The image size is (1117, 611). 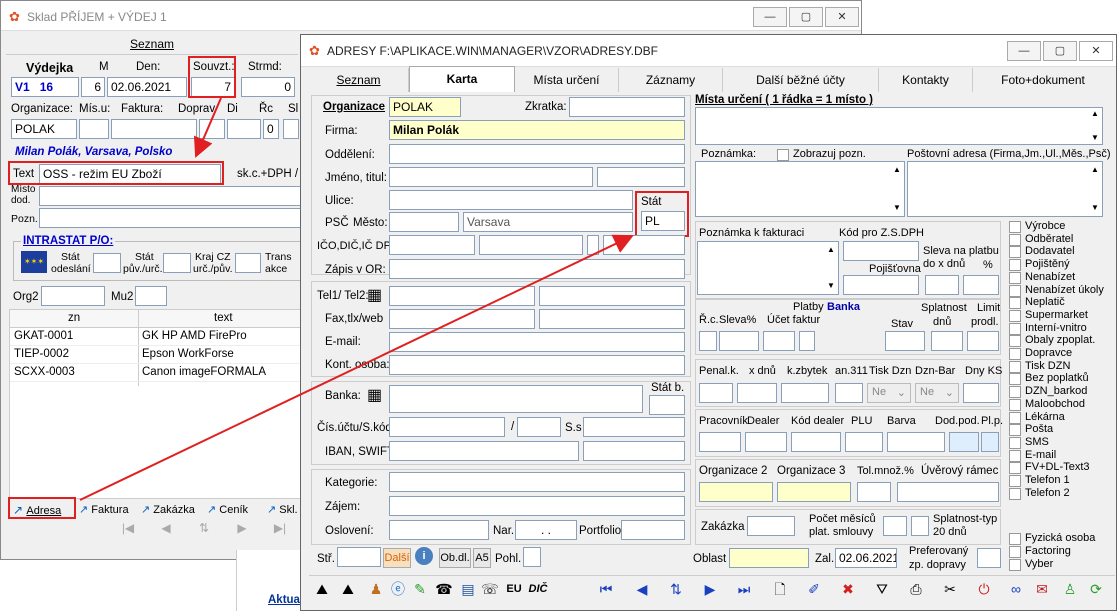 What do you see at coordinates (207, 127) in the screenshot?
I see `arrow-souvzt-to-text` at bounding box center [207, 127].